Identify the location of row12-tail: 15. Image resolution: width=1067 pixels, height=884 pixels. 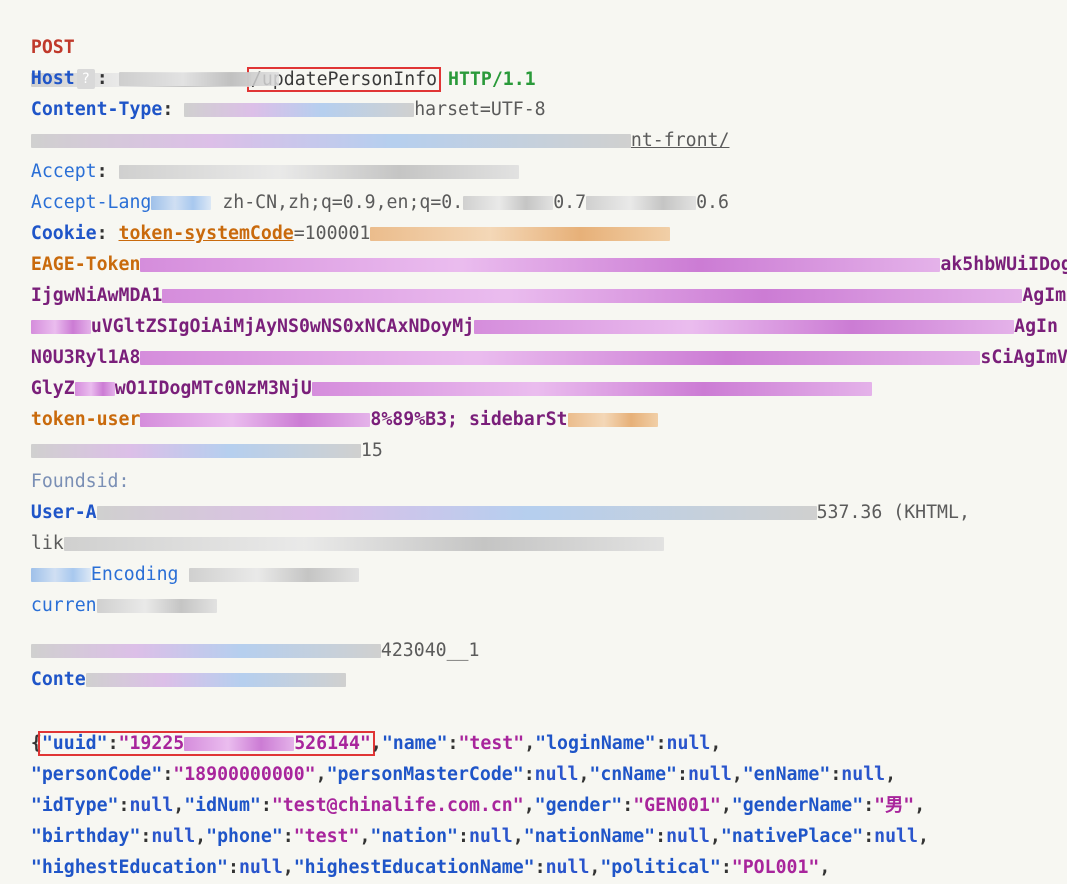
(371, 450).